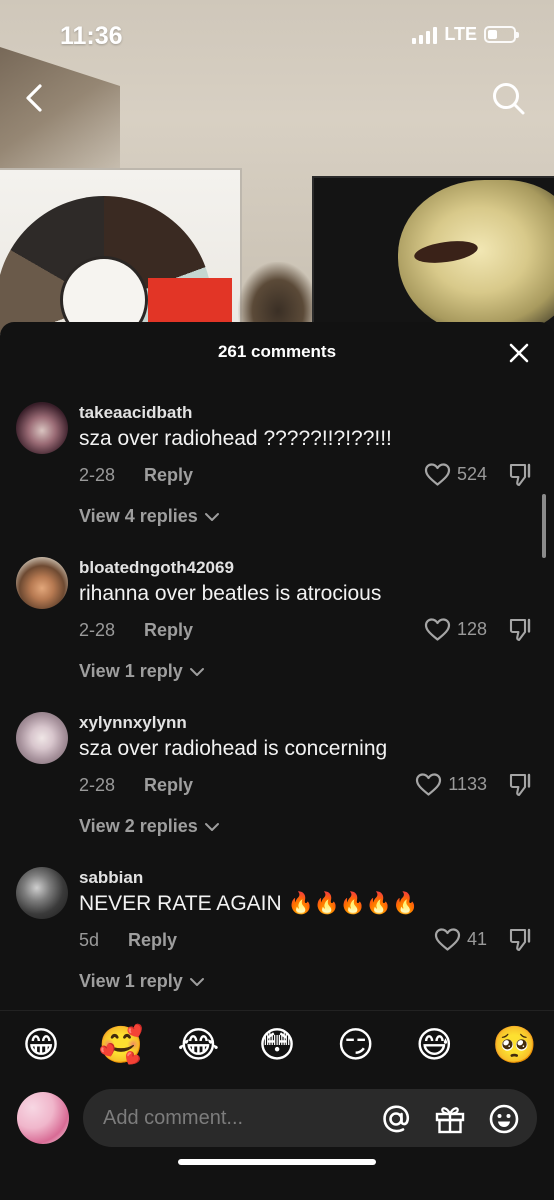  What do you see at coordinates (544, 526) in the screenshot?
I see `scrollbar` at bounding box center [544, 526].